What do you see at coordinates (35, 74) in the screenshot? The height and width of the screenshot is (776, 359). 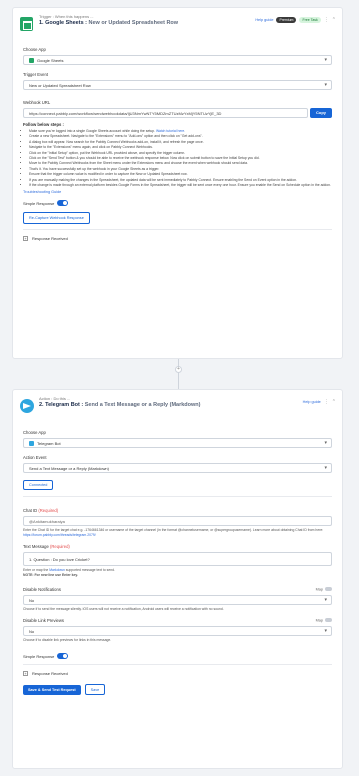 I see `trigger-event-label: Trigger Event` at bounding box center [35, 74].